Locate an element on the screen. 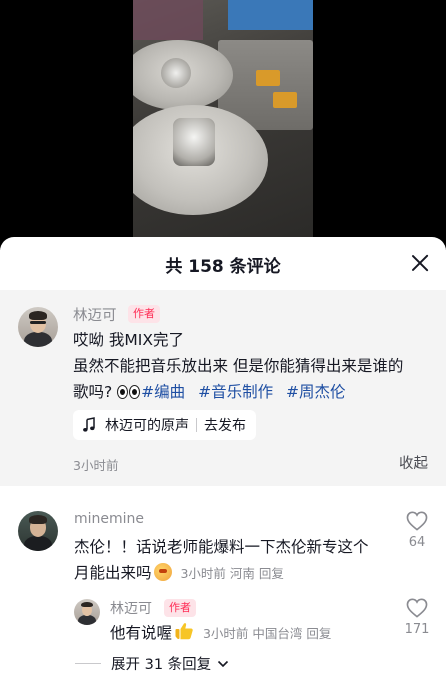 The image size is (446, 690). publish-button: 去发布 is located at coordinates (225, 425).